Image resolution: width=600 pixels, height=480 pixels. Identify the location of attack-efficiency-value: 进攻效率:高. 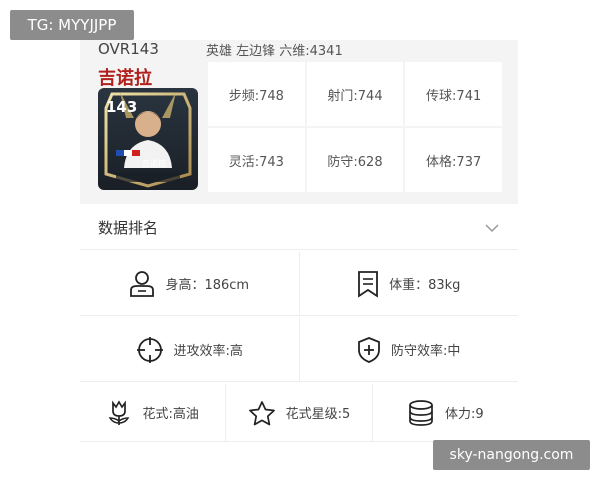
(208, 351).